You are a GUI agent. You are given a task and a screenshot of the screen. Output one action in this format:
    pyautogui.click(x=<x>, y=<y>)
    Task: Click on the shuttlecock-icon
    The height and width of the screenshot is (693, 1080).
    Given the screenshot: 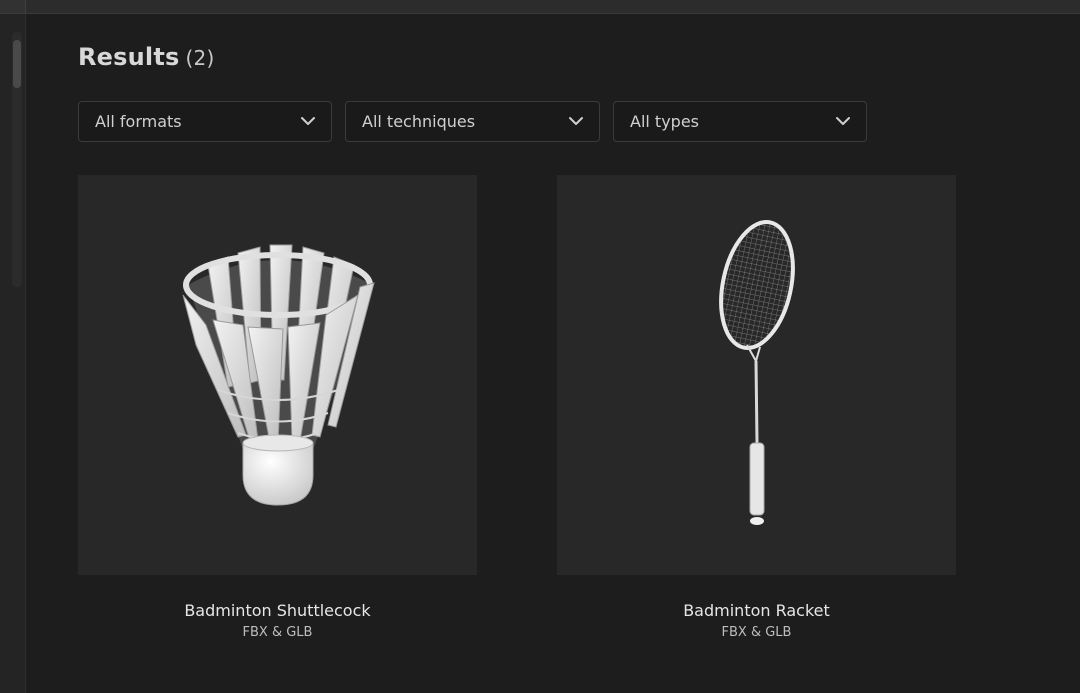 What is the action you would take?
    pyautogui.click(x=278, y=375)
    